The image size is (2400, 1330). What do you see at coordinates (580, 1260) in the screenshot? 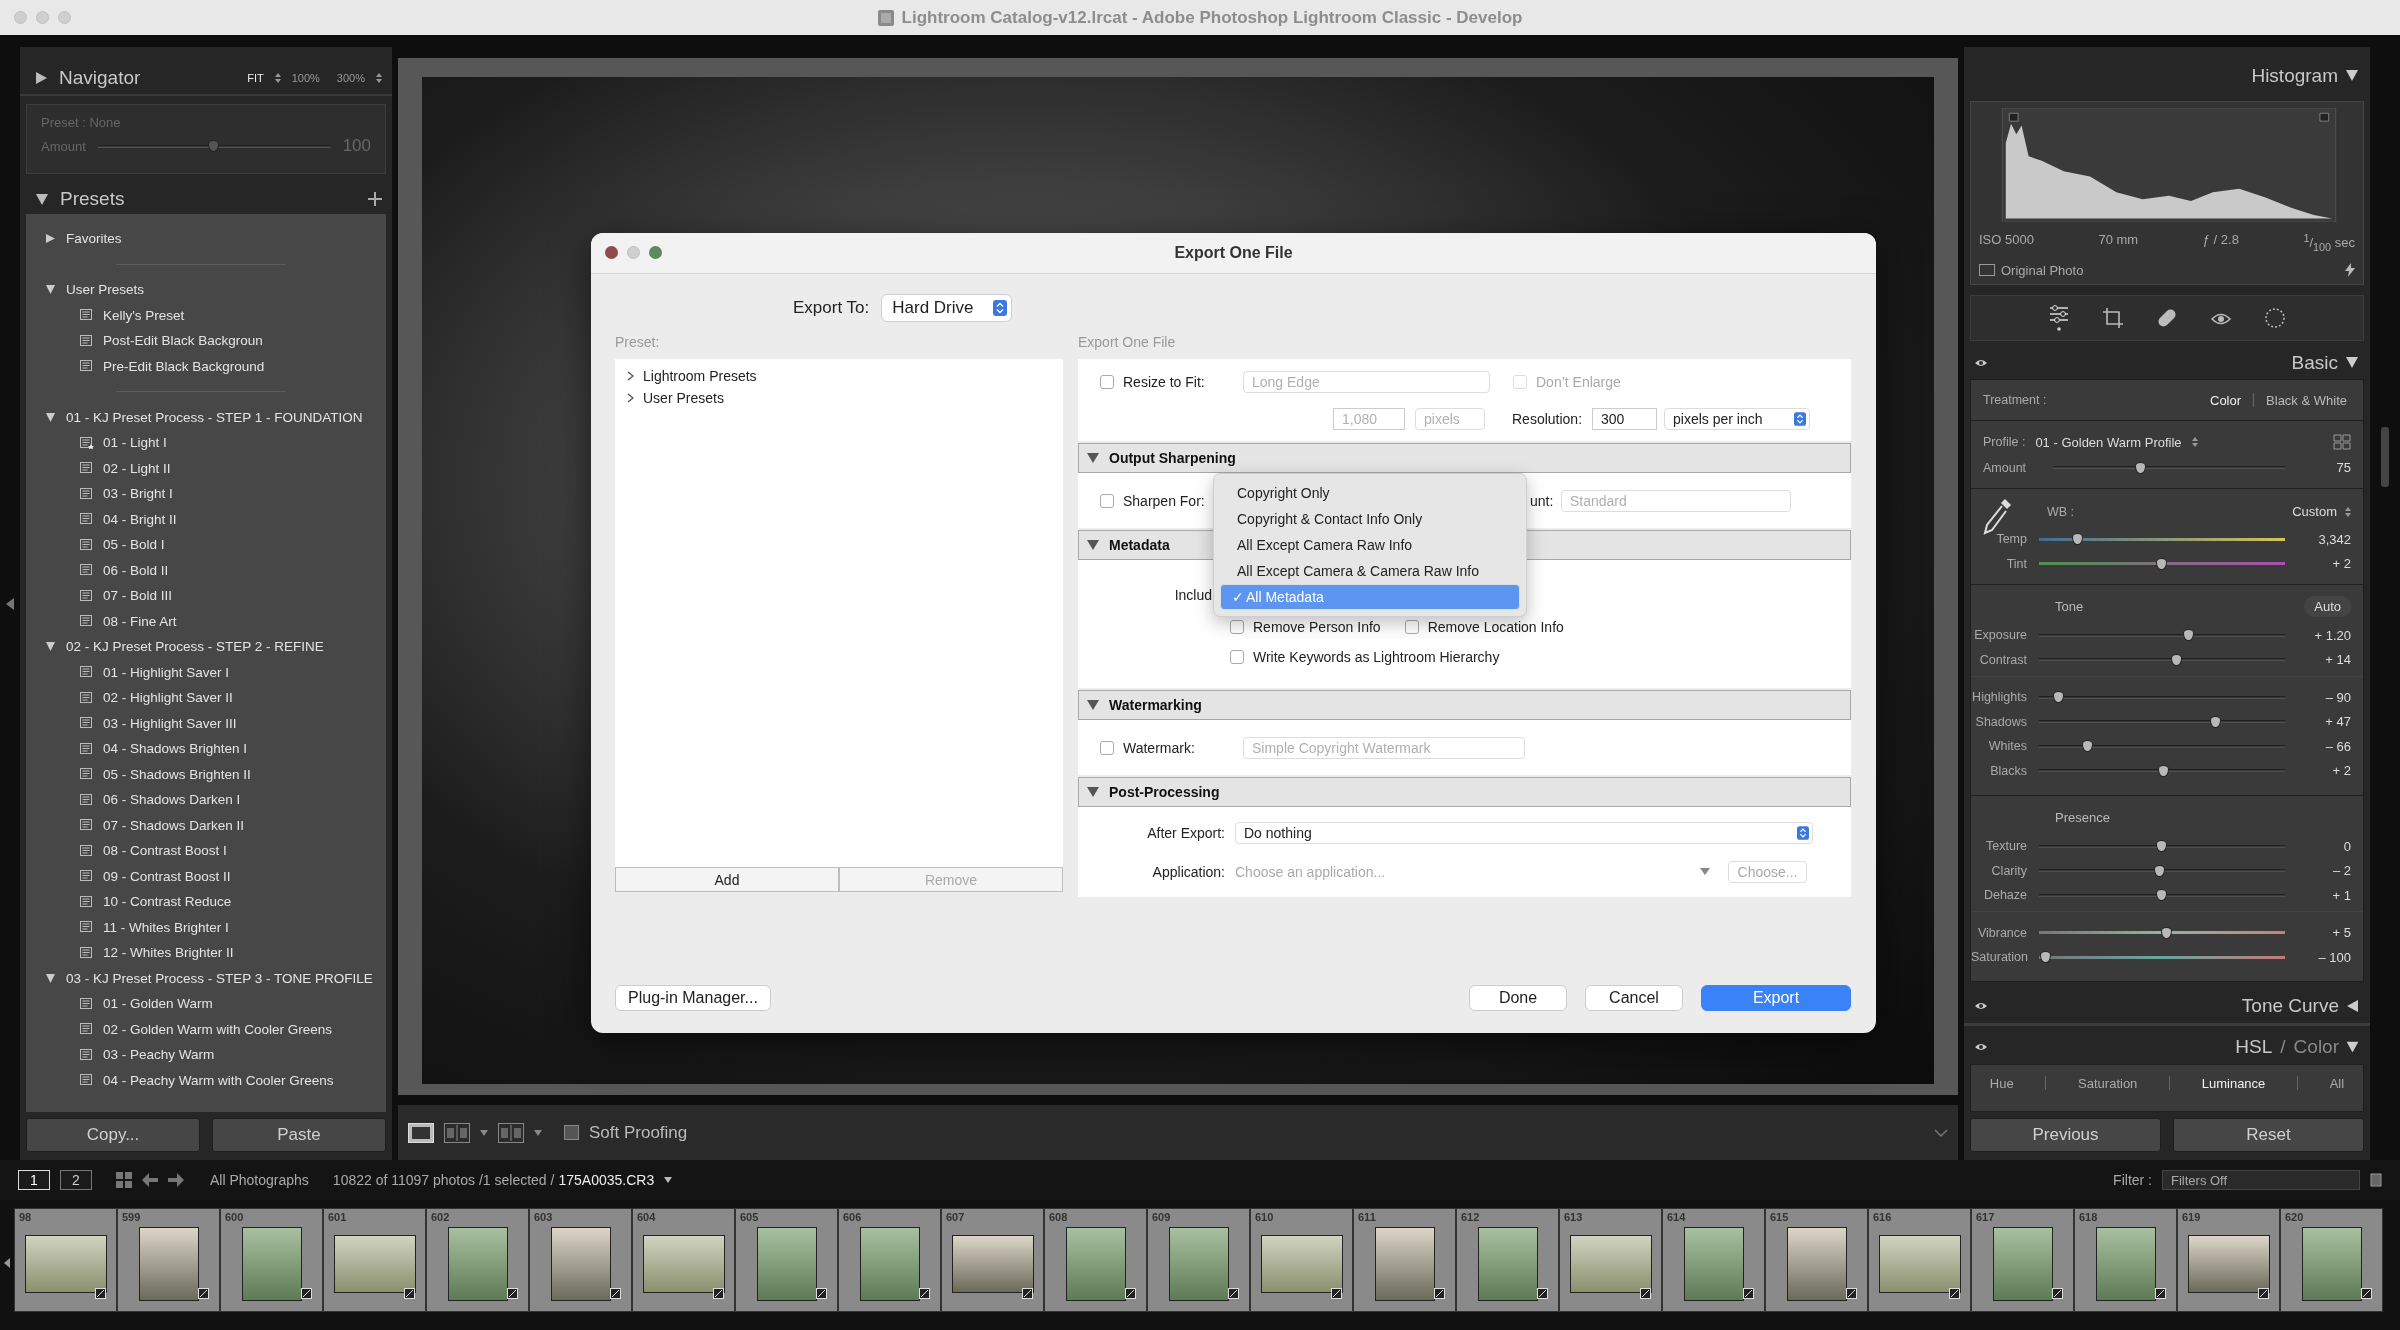
I see `filmstrip-cell: 603` at bounding box center [580, 1260].